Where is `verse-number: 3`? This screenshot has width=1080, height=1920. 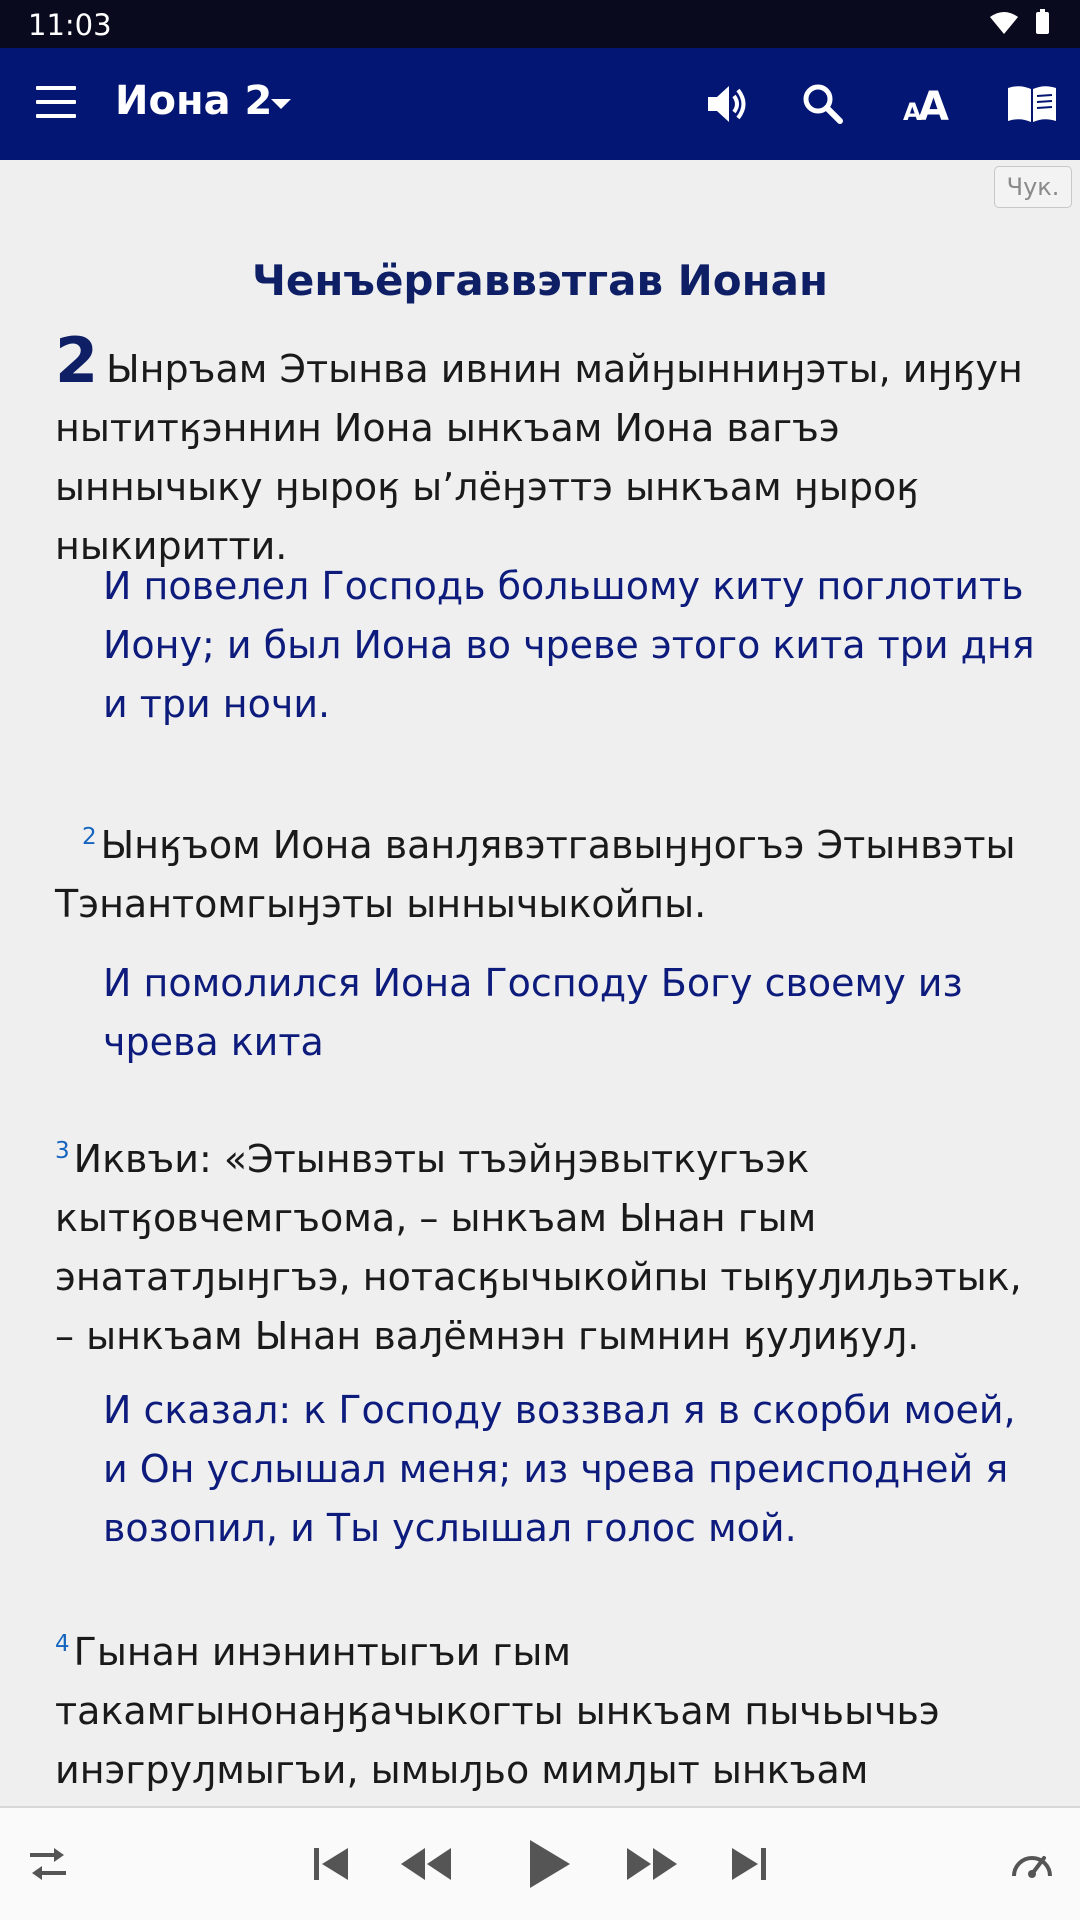
verse-number: 3 is located at coordinates (62, 1151).